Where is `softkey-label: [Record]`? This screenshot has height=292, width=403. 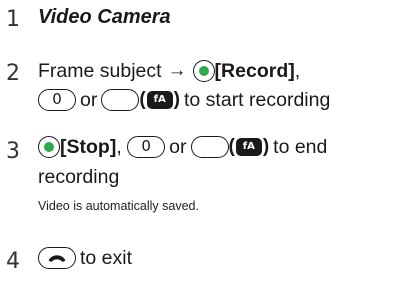 softkey-label: [Record] is located at coordinates (254, 71).